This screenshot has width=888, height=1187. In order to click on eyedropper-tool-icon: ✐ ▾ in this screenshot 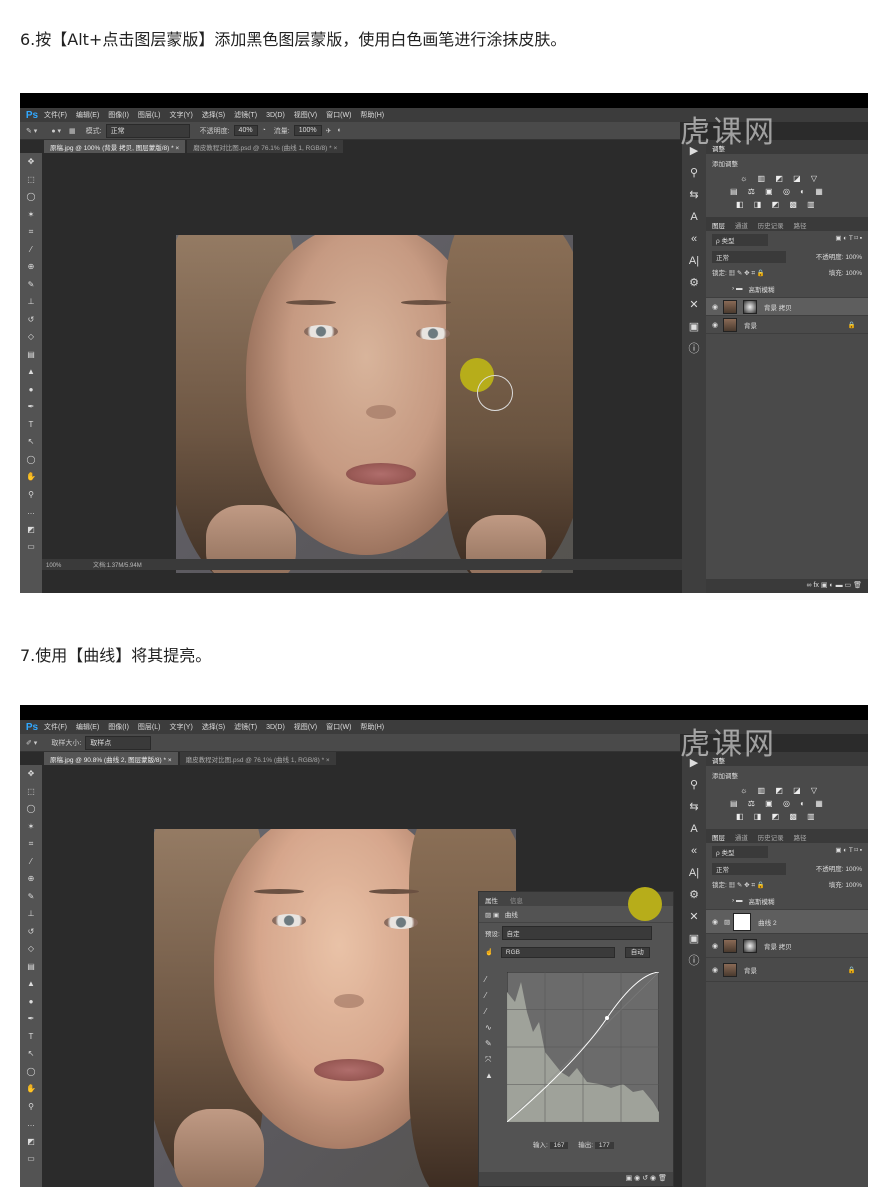, I will do `click(31, 743)`.